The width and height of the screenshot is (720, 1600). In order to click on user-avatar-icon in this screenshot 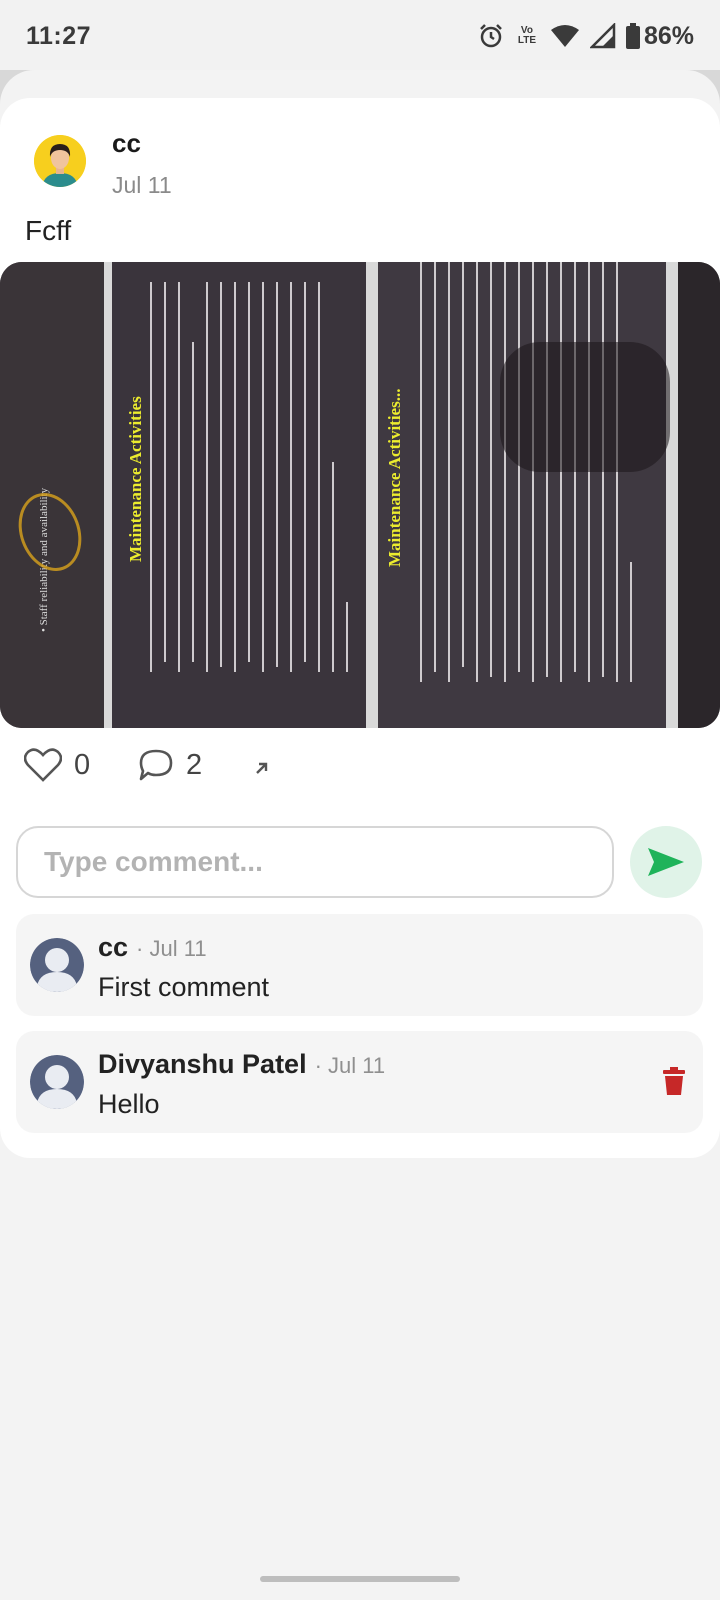, I will do `click(60, 161)`.